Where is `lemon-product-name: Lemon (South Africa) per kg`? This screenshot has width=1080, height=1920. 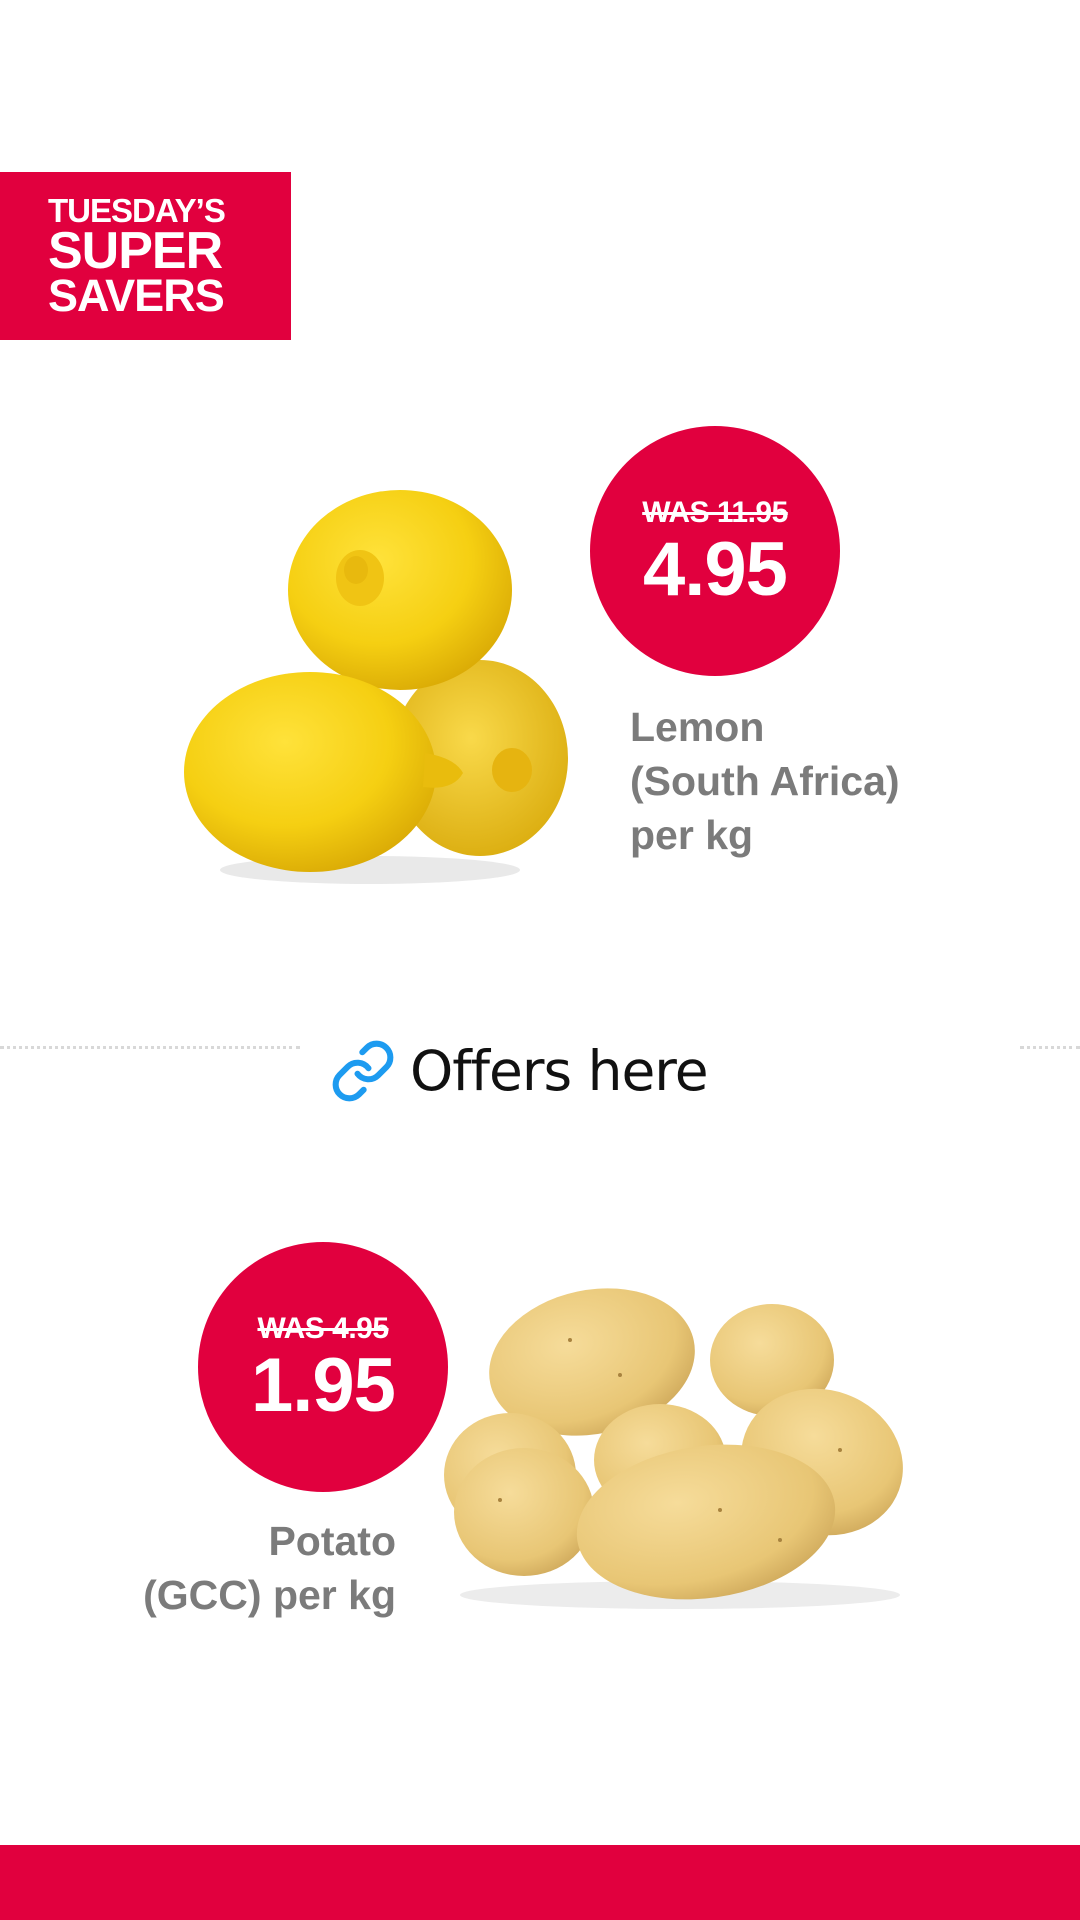
lemon-product-name: Lemon (South Africa) per kg is located at coordinates (765, 781).